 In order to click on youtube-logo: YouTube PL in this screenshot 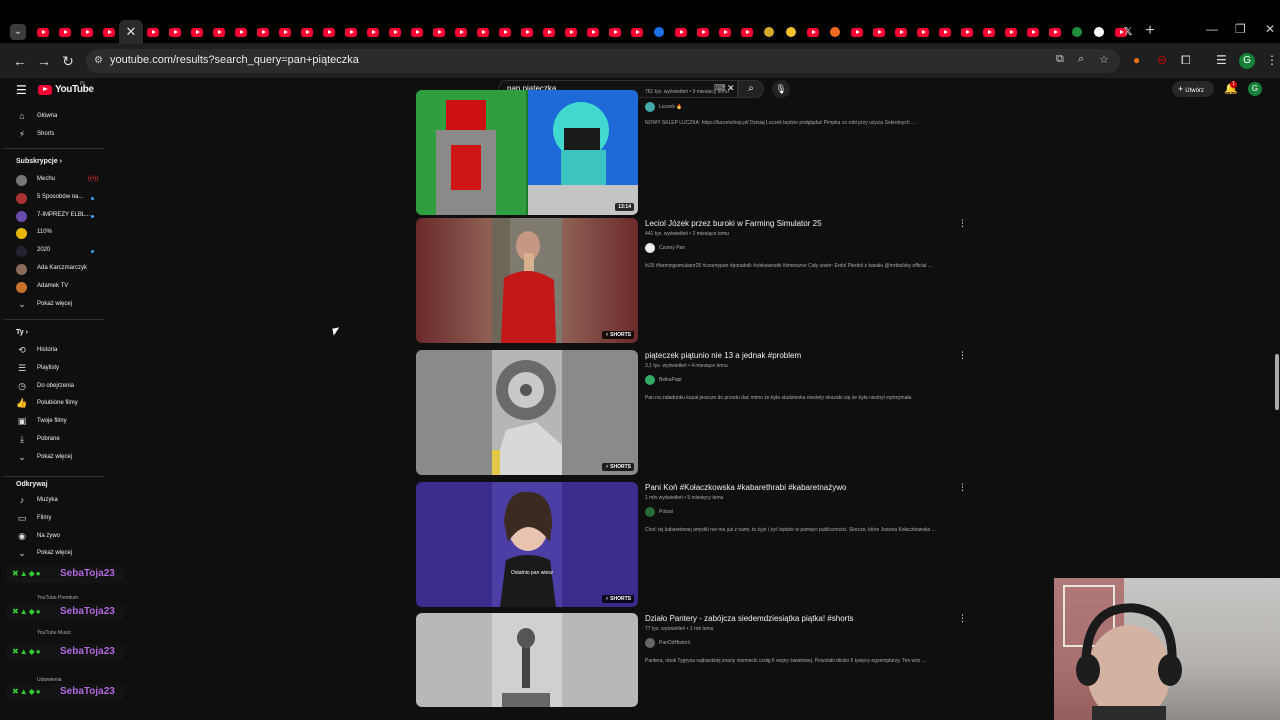, I will do `click(66, 88)`.